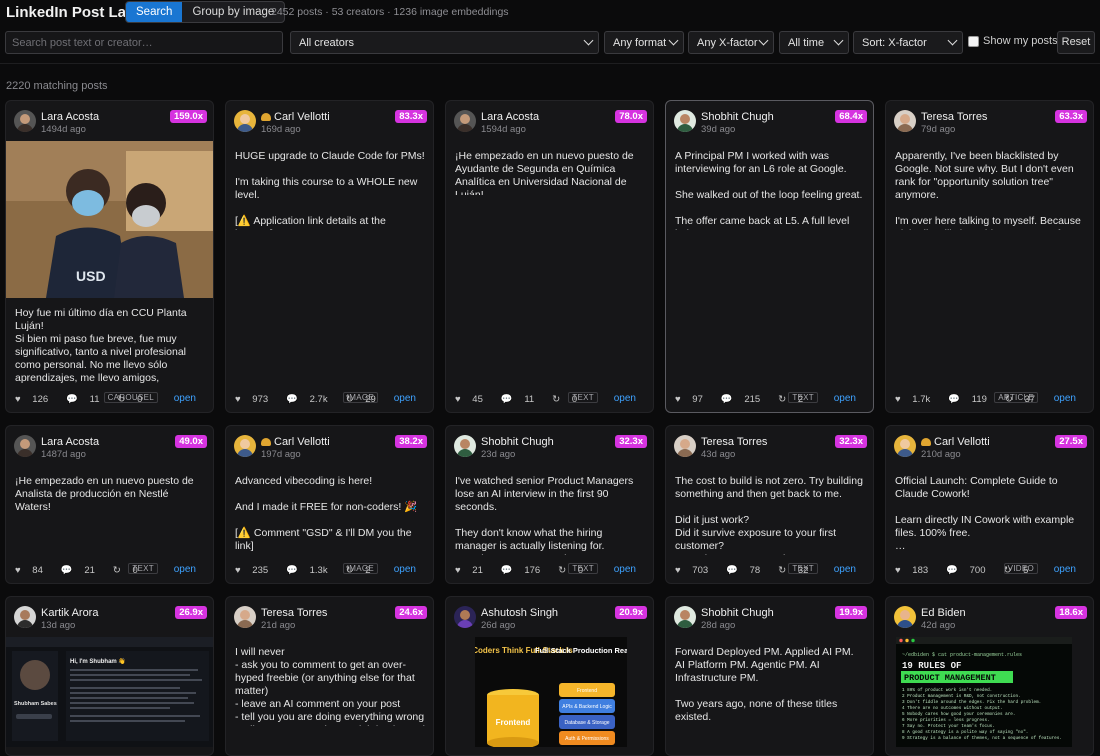 The height and width of the screenshot is (756, 1100). What do you see at coordinates (806, 42) in the screenshot?
I see `time-select-value: All time` at bounding box center [806, 42].